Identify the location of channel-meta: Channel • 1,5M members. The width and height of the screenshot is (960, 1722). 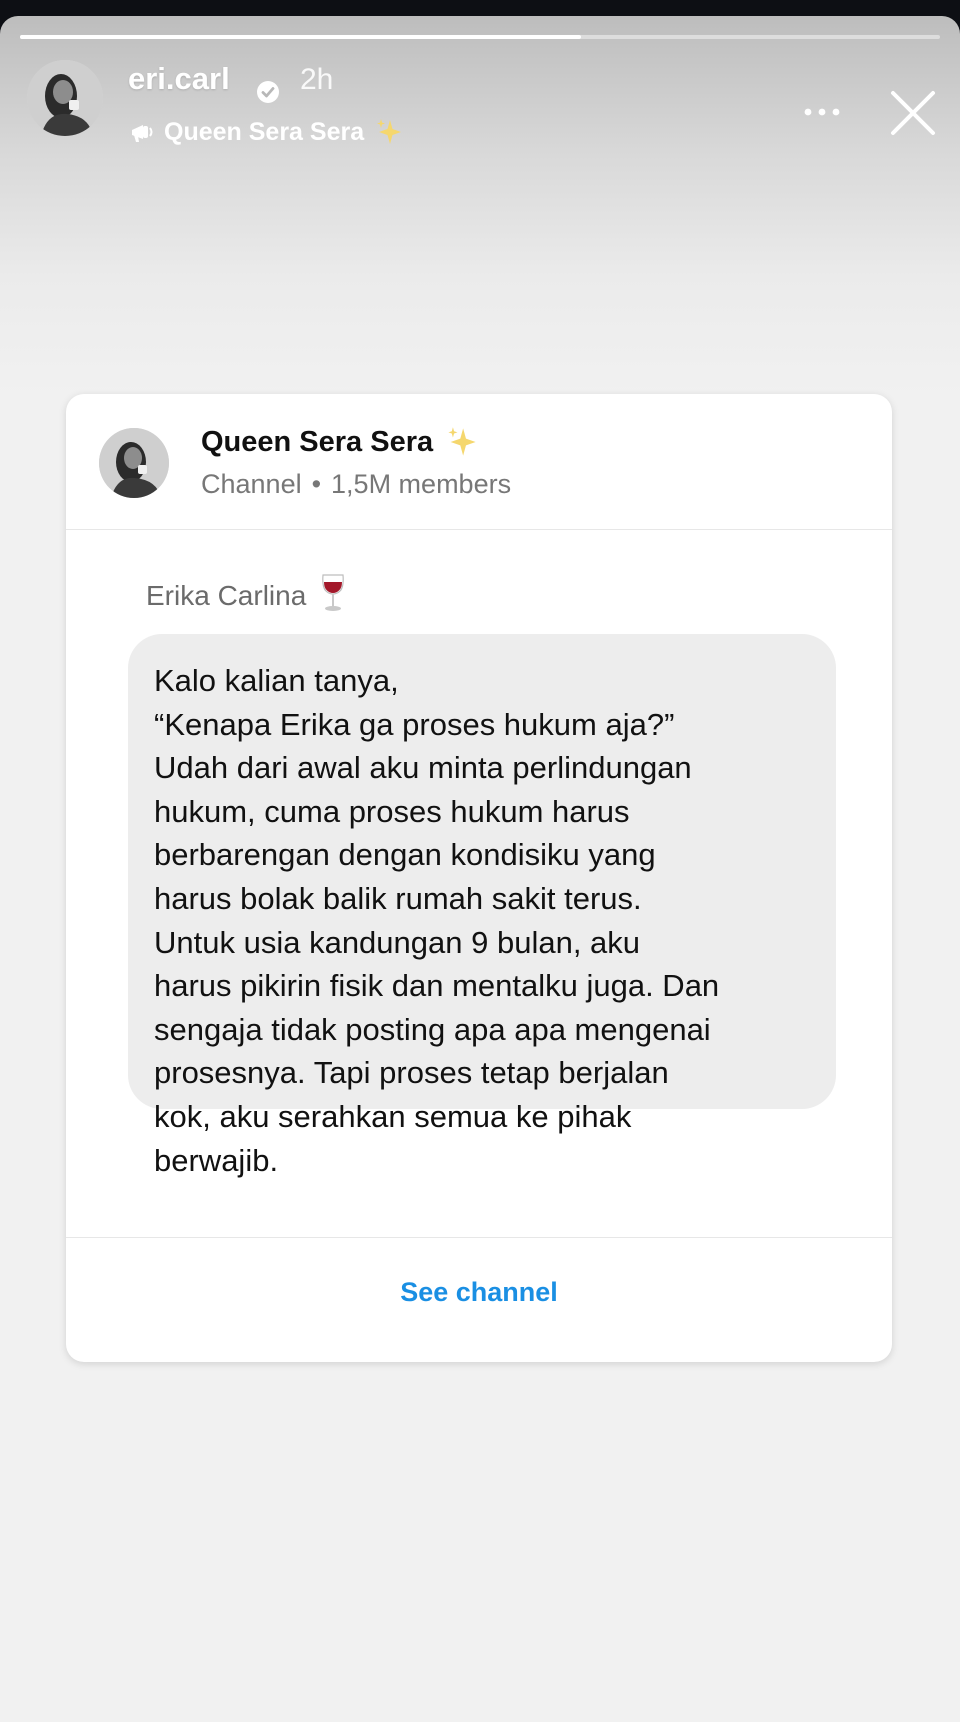
(356, 484).